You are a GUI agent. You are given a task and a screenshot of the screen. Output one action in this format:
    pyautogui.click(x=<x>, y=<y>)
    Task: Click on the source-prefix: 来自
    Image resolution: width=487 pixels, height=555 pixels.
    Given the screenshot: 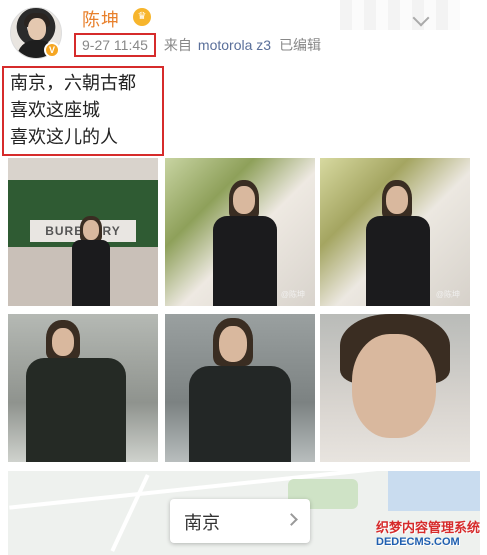 What is the action you would take?
    pyautogui.click(x=177, y=45)
    